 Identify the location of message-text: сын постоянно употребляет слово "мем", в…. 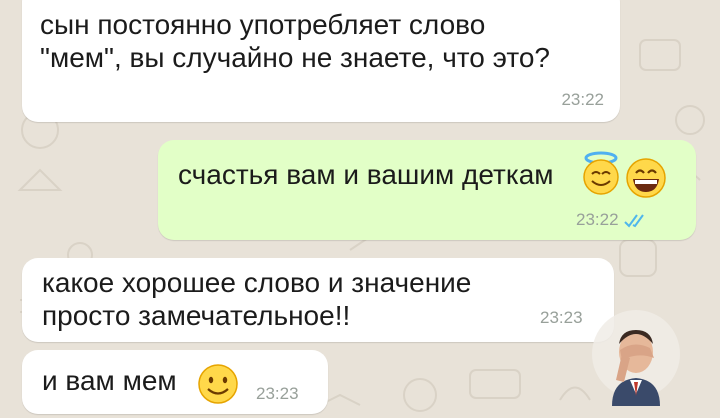
(295, 41).